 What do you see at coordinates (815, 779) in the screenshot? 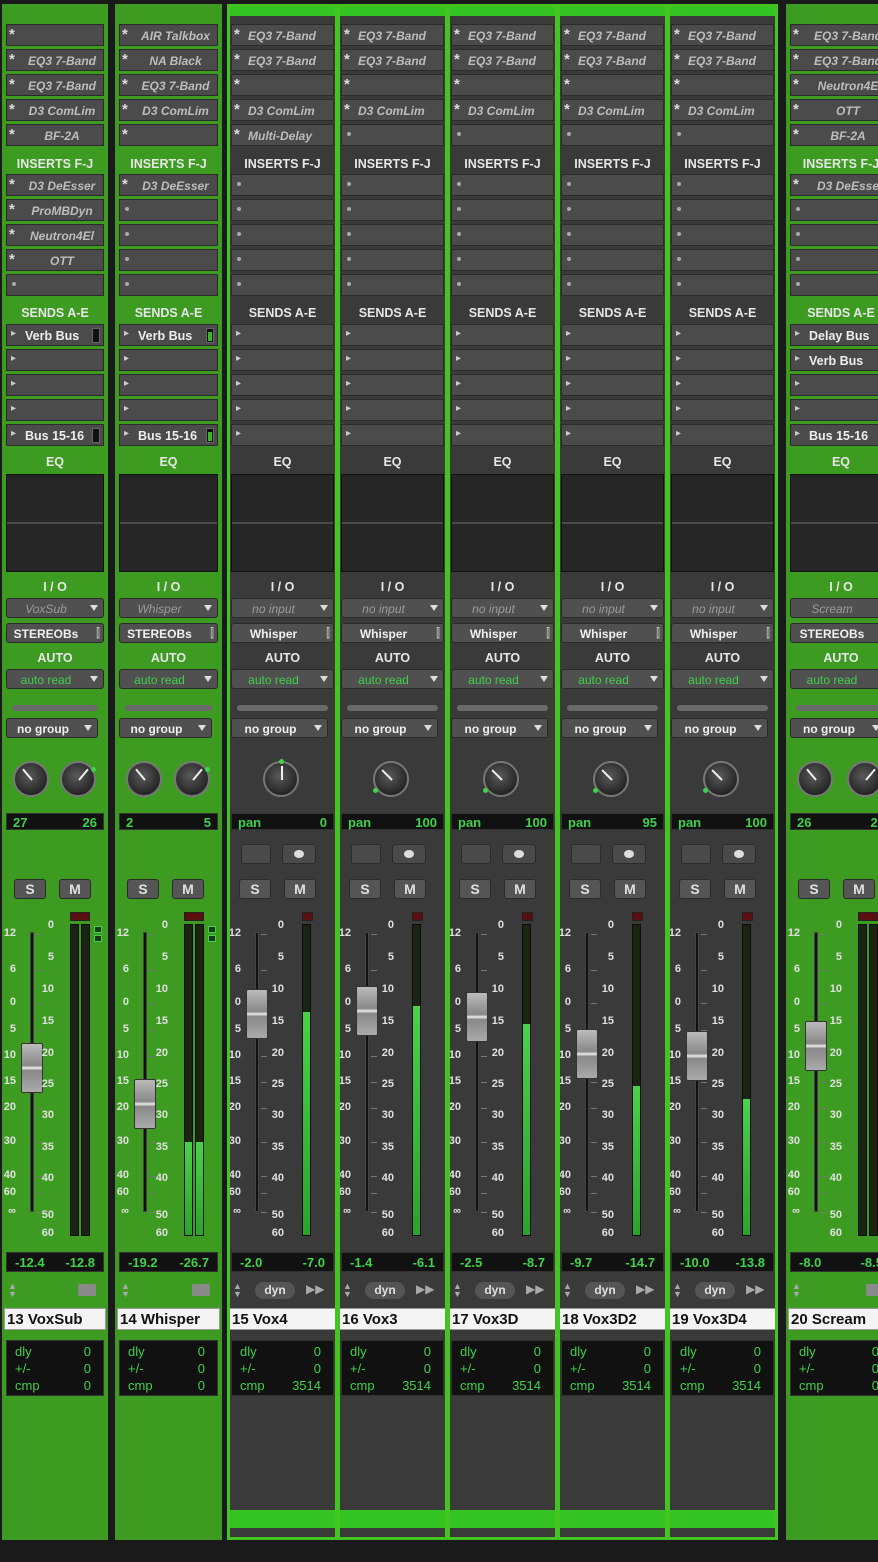
I see `pan-knob-left` at bounding box center [815, 779].